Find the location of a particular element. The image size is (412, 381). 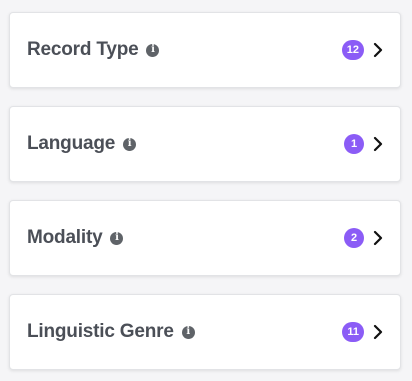

filter-label: Language is located at coordinates (71, 143).